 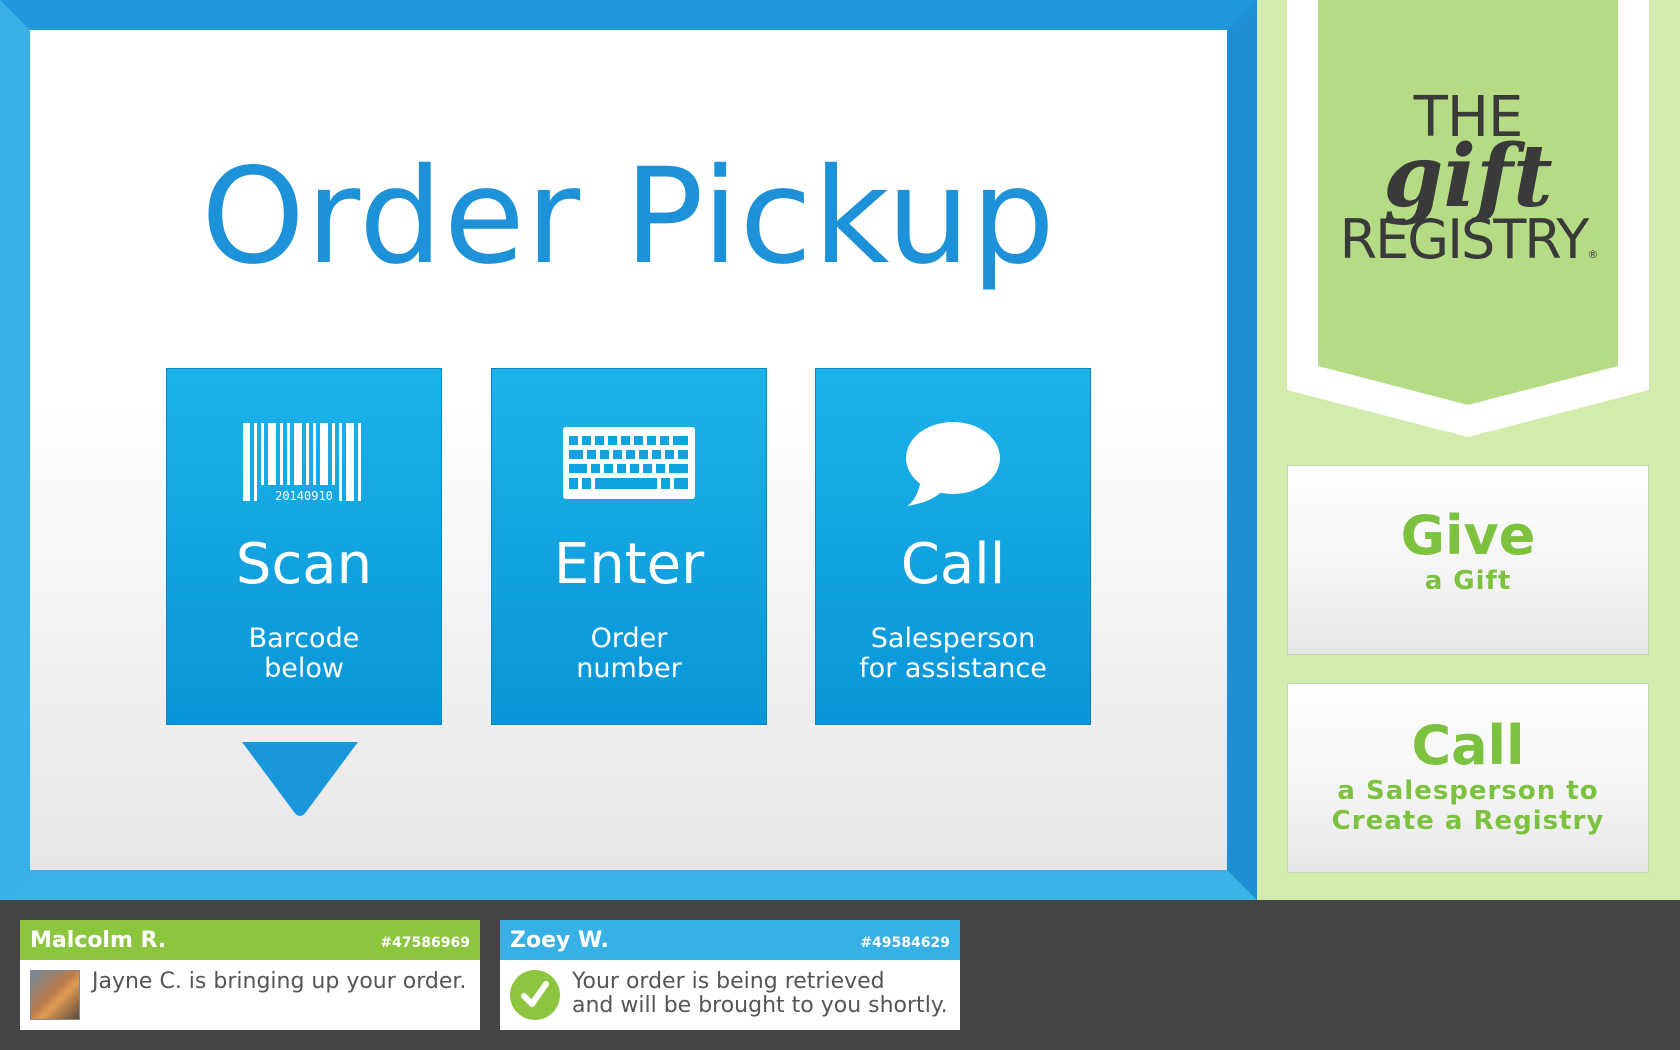 I want to click on notification-header: Malcolm R. #47586969, so click(x=250, y=940).